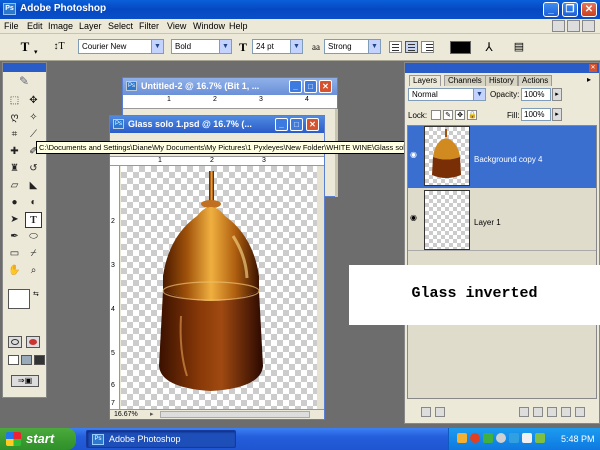 The image size is (600, 450). I want to click on palette-header: ✕, so click(502, 68).